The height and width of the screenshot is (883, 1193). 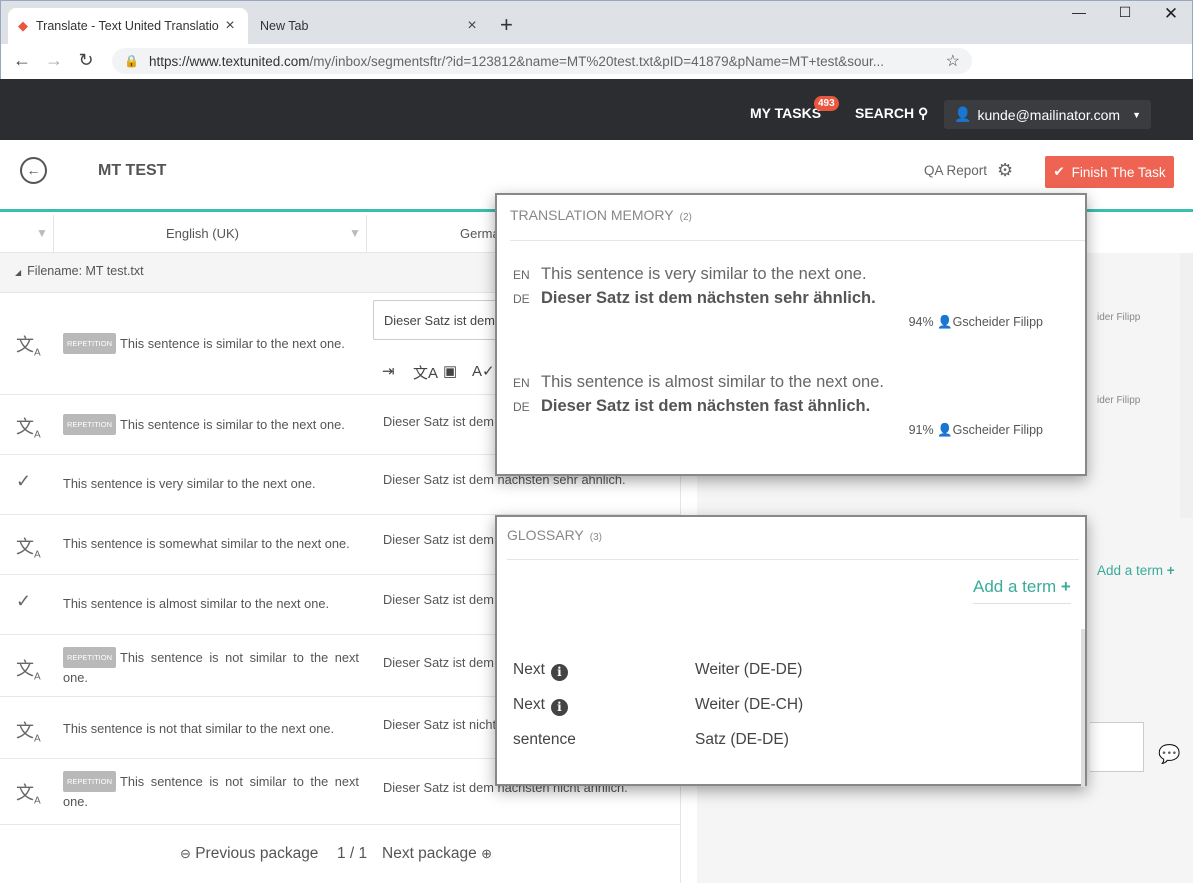 What do you see at coordinates (132, 170) in the screenshot?
I see `task-title: MT TEST` at bounding box center [132, 170].